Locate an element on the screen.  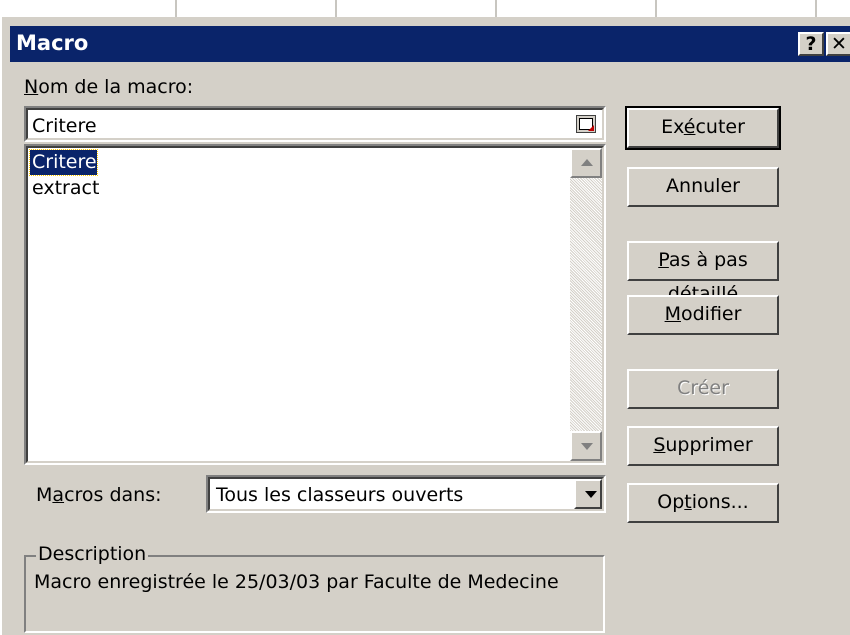
macros-in-value: Tous les classeurs ouverts is located at coordinates (340, 495).